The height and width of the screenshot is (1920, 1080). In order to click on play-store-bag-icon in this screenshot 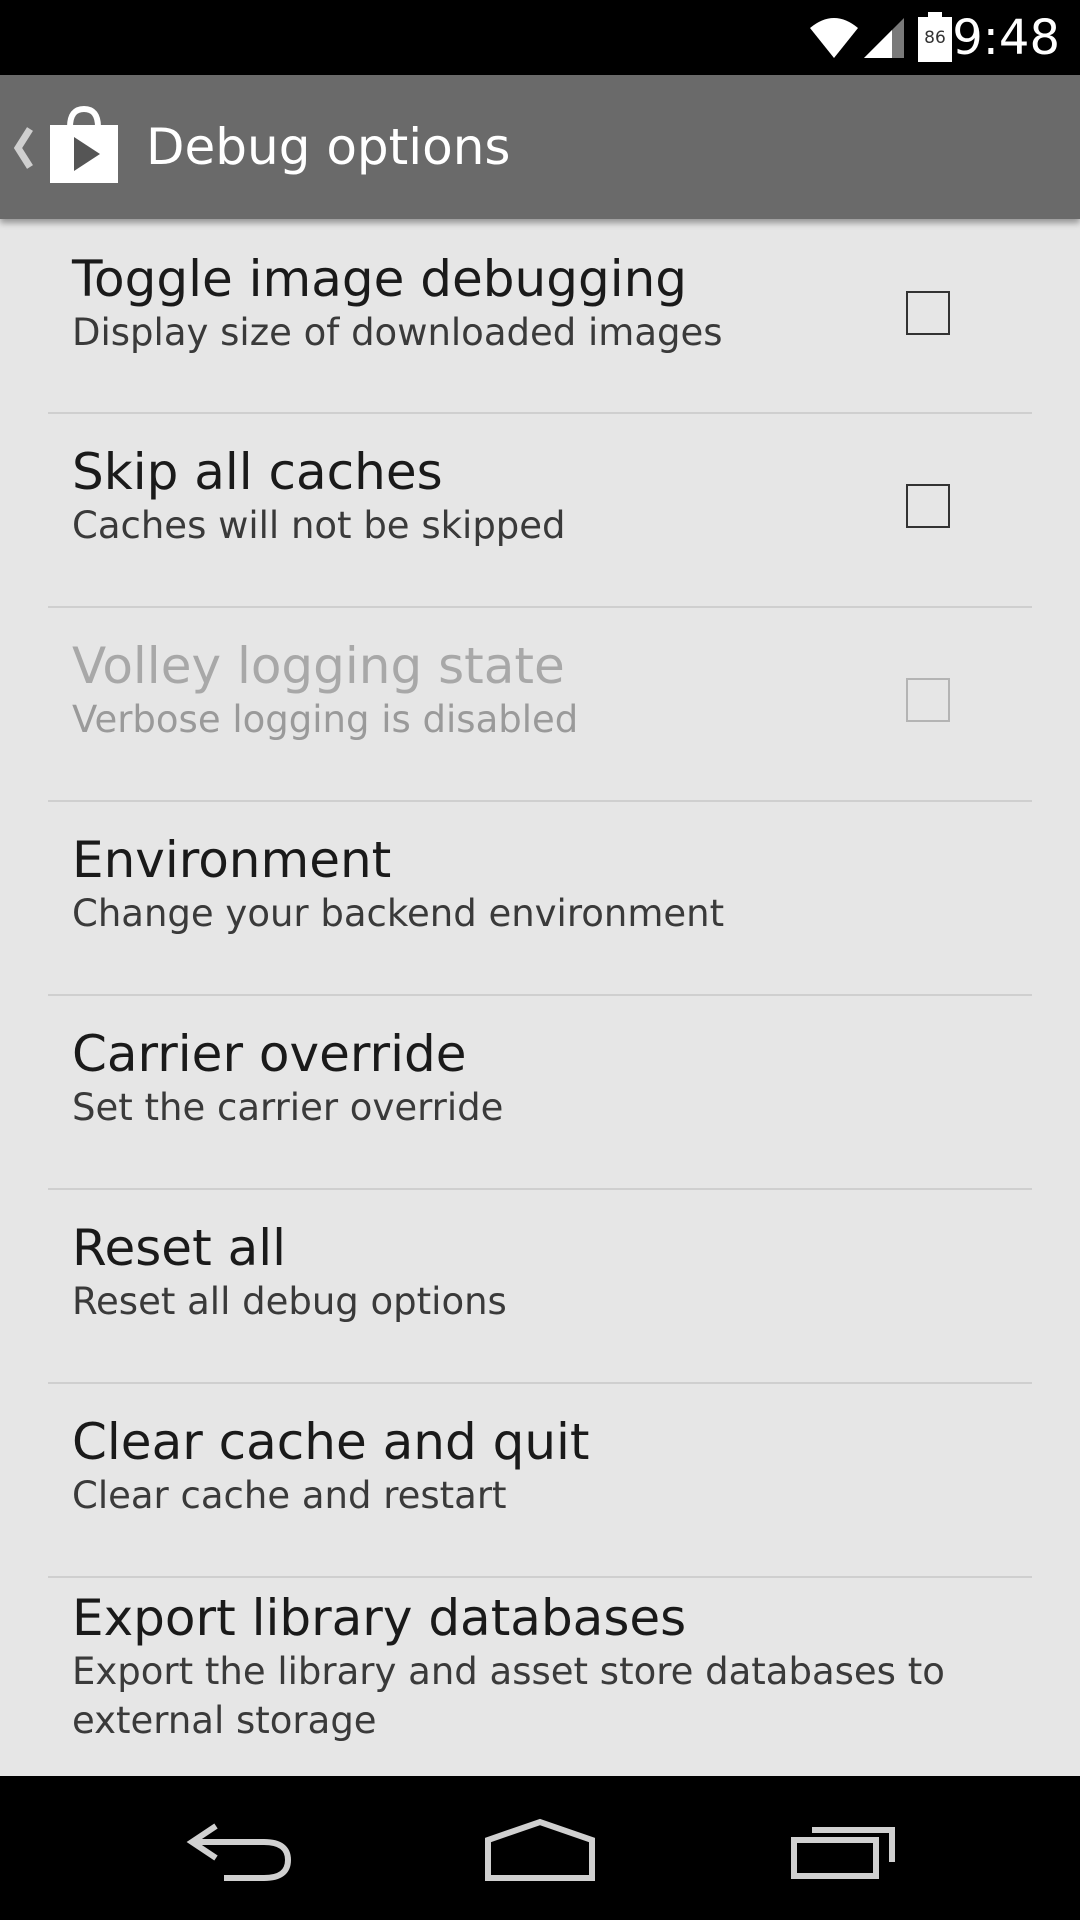, I will do `click(84, 145)`.